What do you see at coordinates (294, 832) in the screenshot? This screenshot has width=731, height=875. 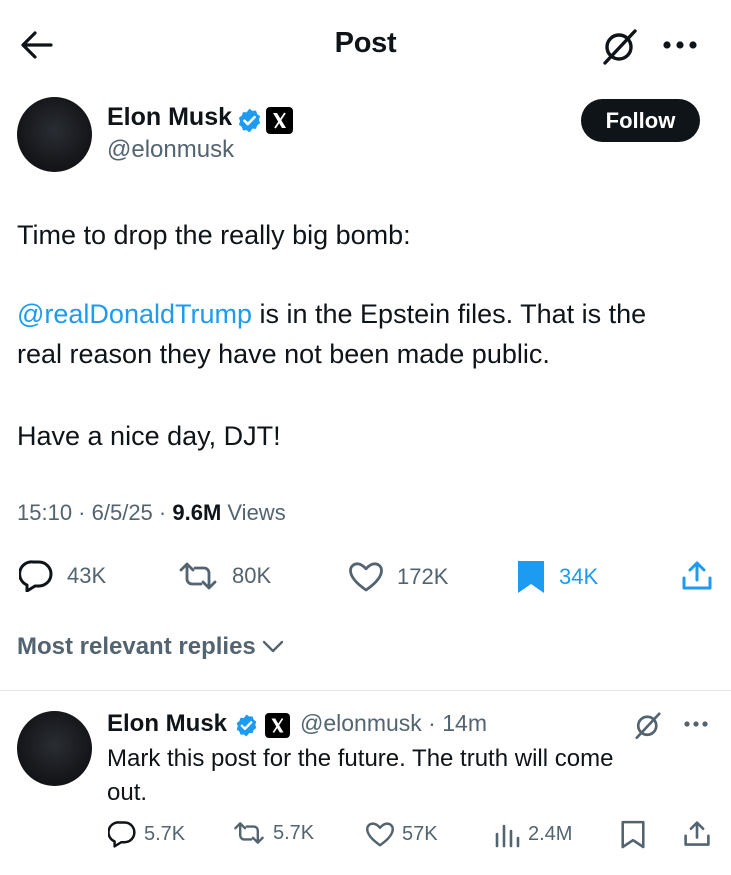 I see `reply-repost-count: 5.7K` at bounding box center [294, 832].